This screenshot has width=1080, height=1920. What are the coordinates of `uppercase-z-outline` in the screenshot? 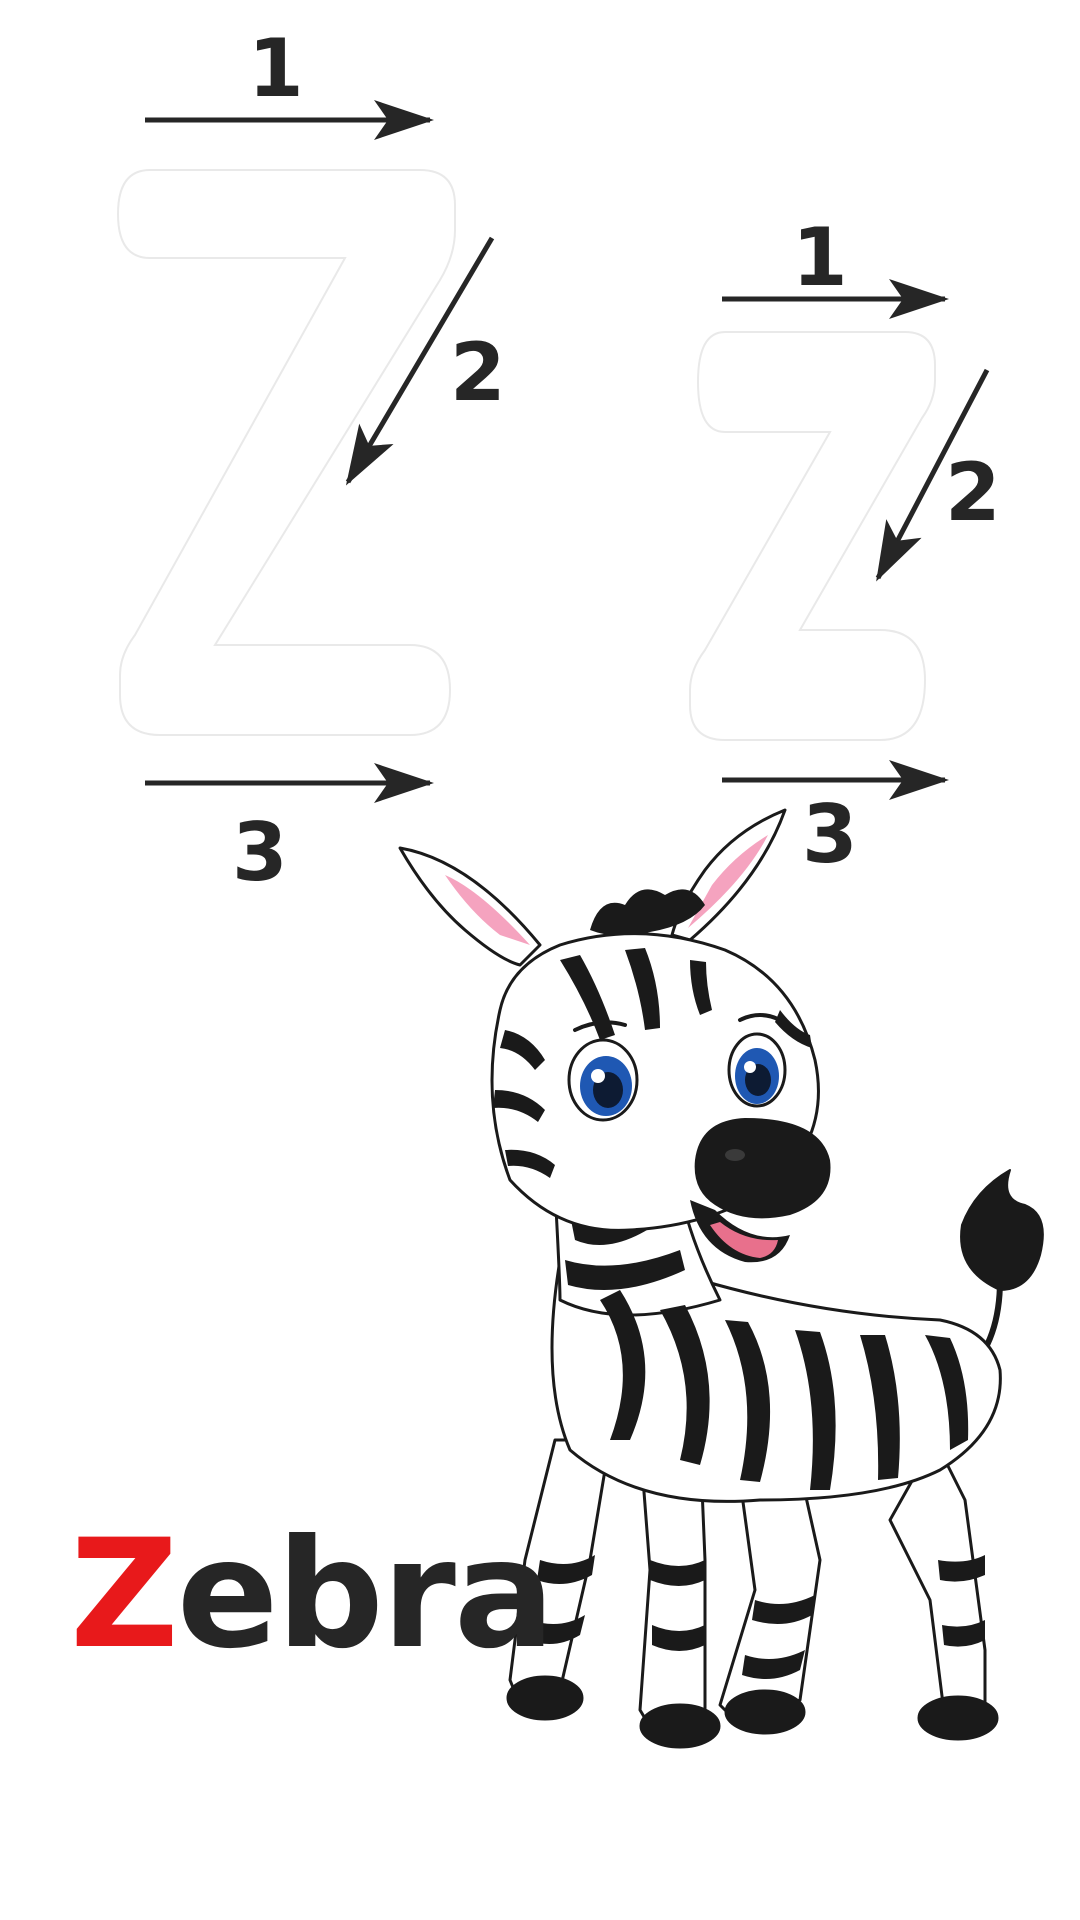 It's located at (286, 452).